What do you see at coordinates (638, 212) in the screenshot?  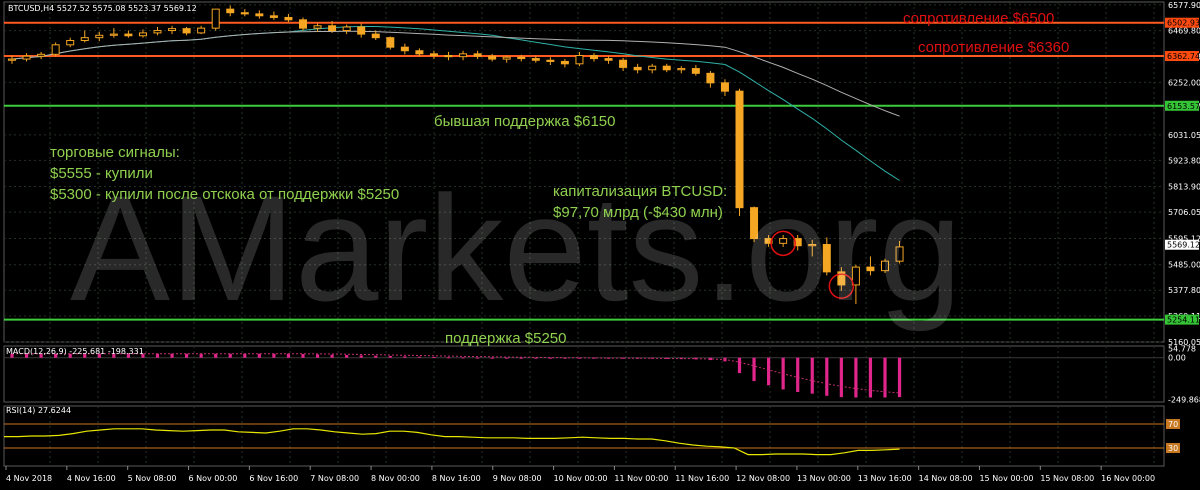 I see `cap-value: $97,70 млрд (-$430 млн)` at bounding box center [638, 212].